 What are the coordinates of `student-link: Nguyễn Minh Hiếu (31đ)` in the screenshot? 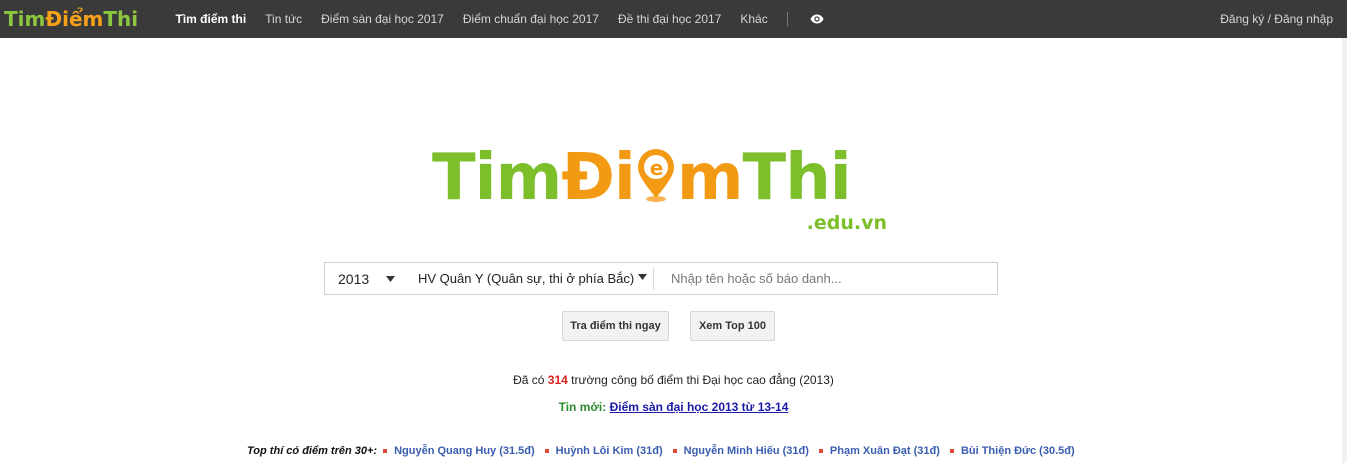 It's located at (746, 451).